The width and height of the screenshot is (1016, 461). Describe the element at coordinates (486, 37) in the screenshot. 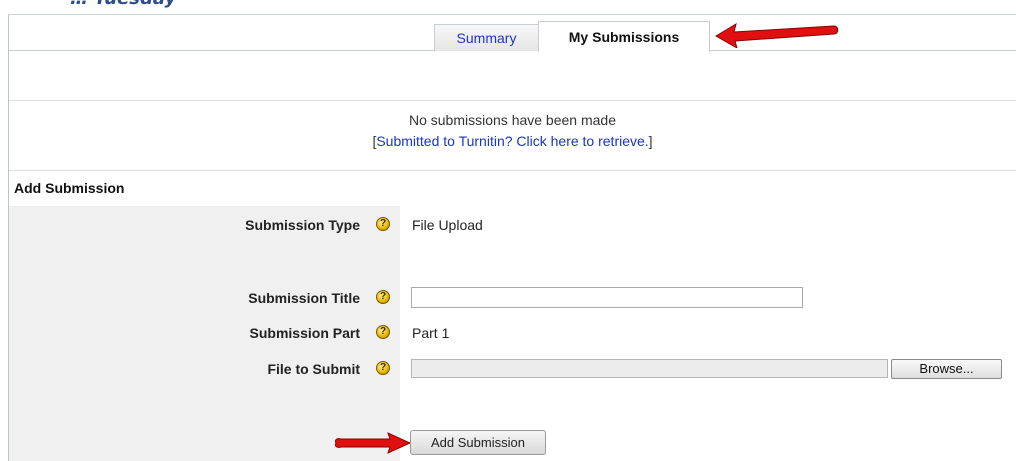

I see `tab-summary: Summary` at that location.